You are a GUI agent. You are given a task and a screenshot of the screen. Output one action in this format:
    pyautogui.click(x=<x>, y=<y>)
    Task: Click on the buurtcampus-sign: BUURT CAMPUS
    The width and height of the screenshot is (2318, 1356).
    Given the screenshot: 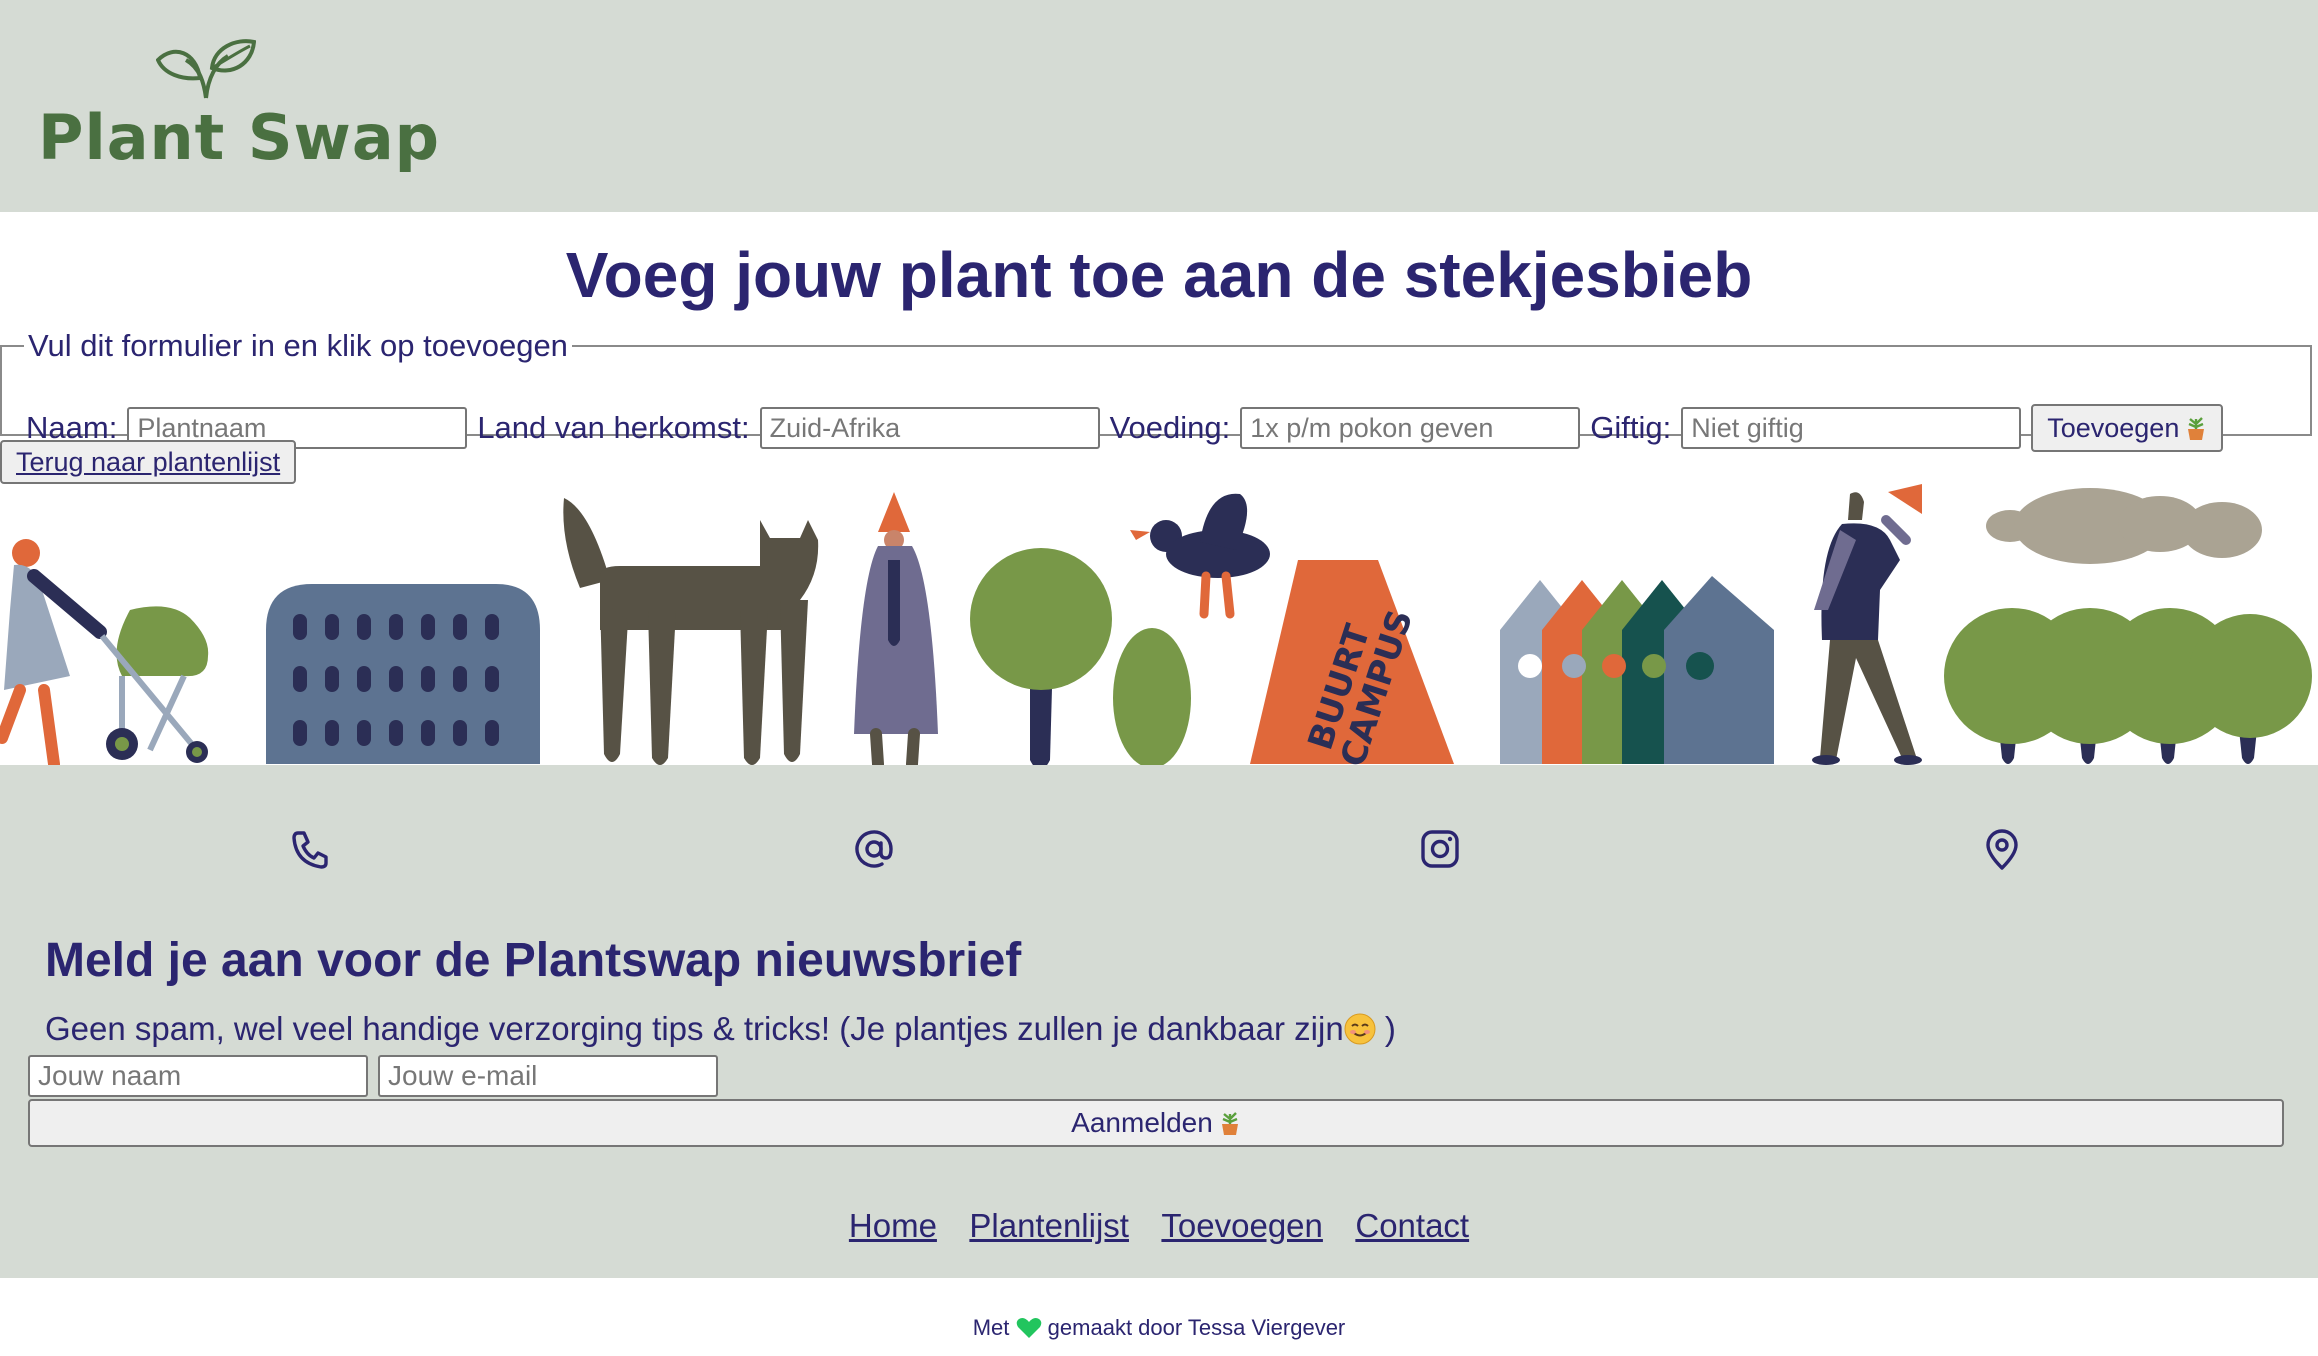 What is the action you would take?
    pyautogui.click(x=1352, y=662)
    